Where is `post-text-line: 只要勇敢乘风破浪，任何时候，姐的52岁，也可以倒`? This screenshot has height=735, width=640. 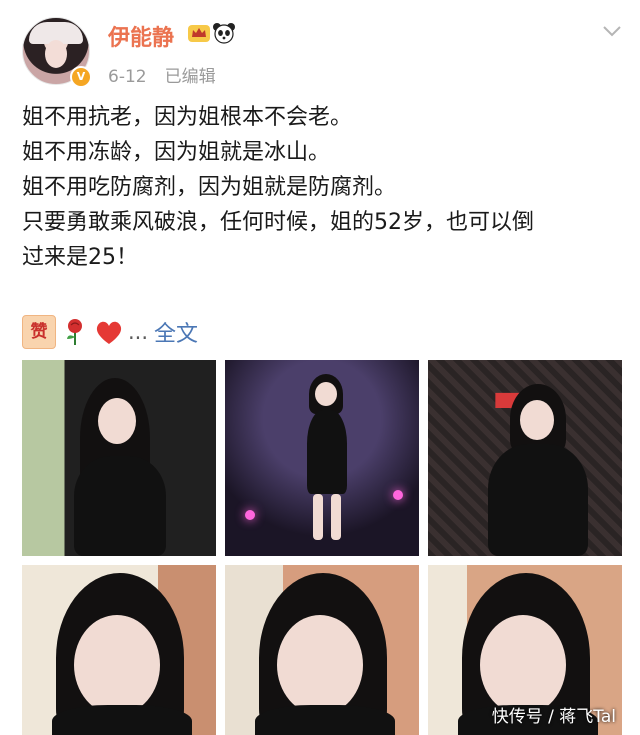 post-text-line: 只要勇敢乘风破浪，任何时候，姐的52岁，也可以倒 is located at coordinates (278, 222).